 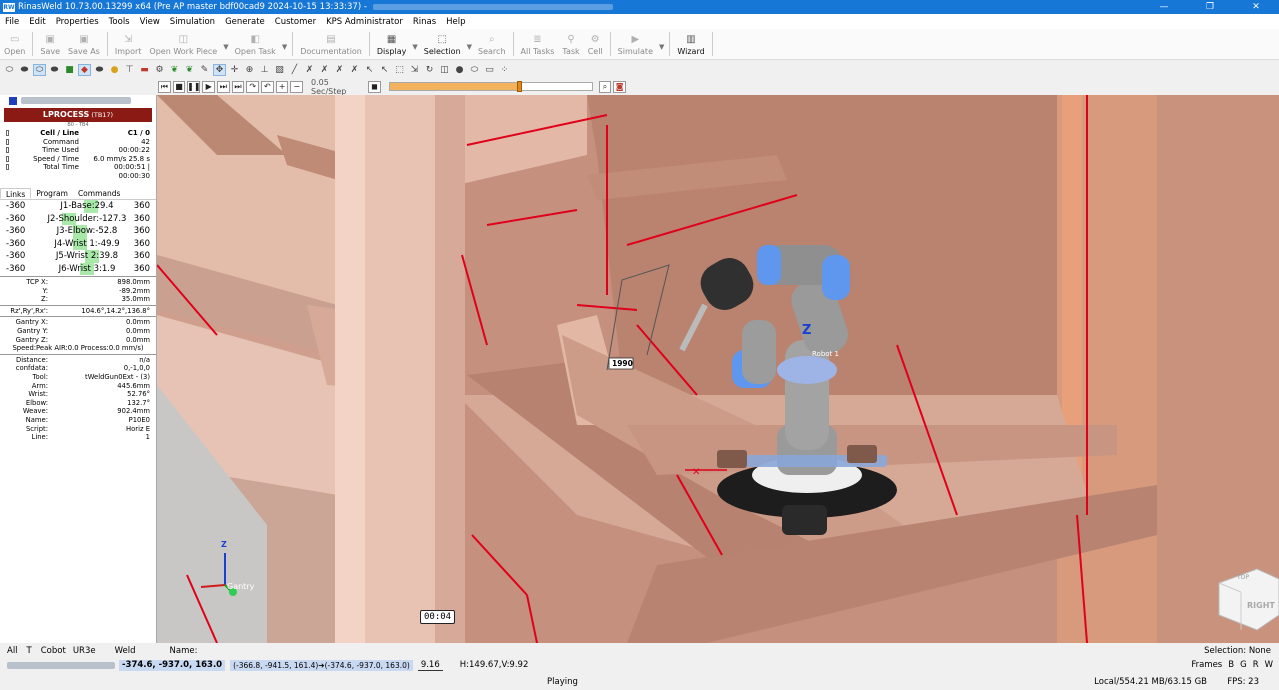 What do you see at coordinates (238, 86) in the screenshot?
I see `skip-end-icon: ⏭` at bounding box center [238, 86].